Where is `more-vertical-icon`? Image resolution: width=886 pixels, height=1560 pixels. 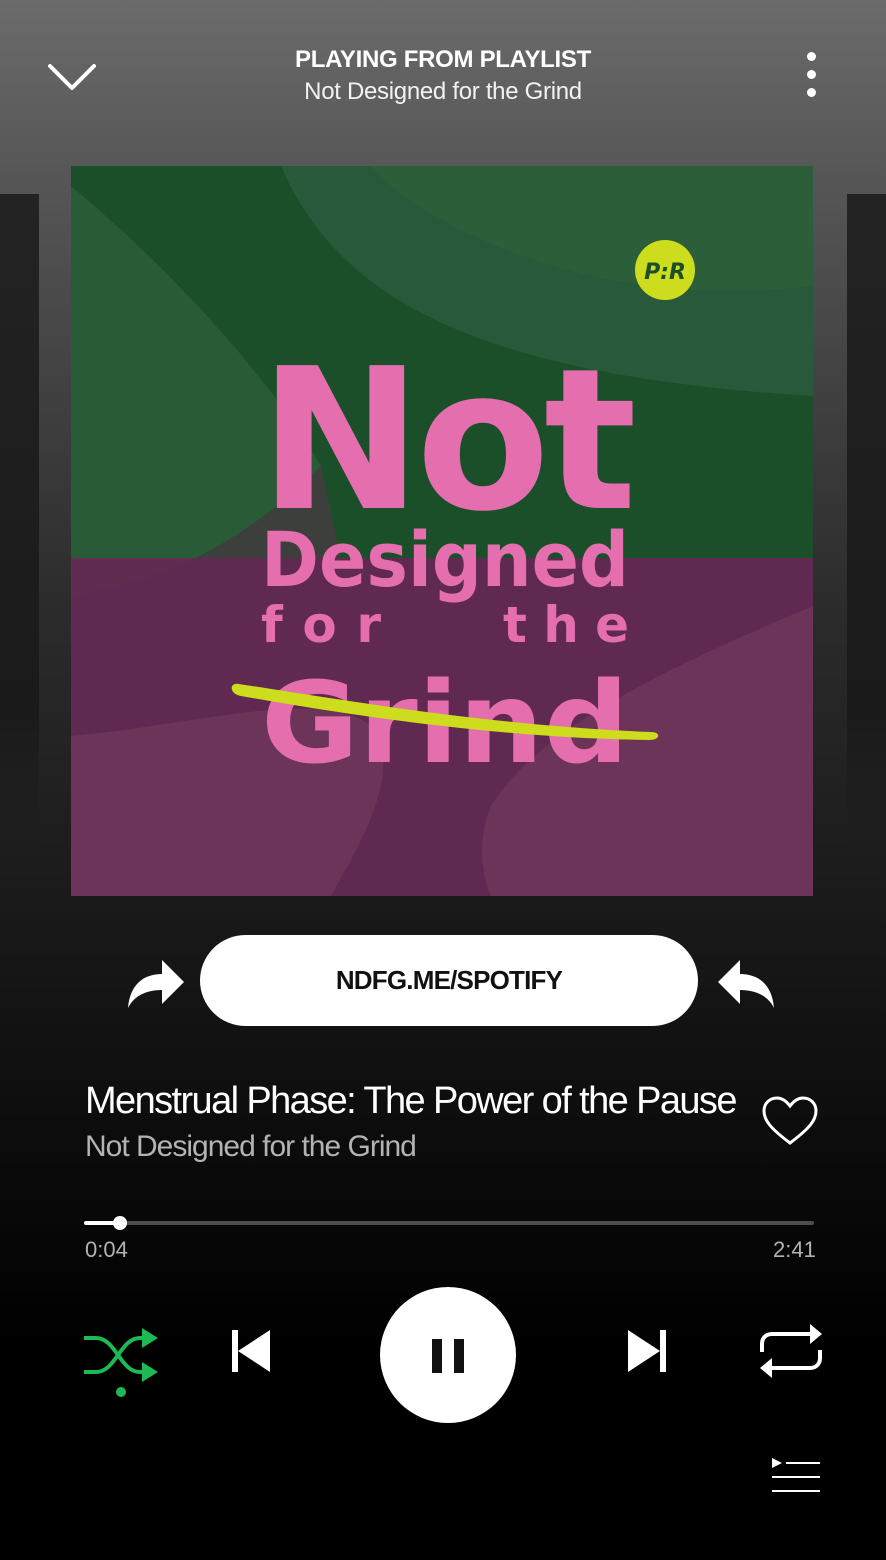 more-vertical-icon is located at coordinates (811, 74).